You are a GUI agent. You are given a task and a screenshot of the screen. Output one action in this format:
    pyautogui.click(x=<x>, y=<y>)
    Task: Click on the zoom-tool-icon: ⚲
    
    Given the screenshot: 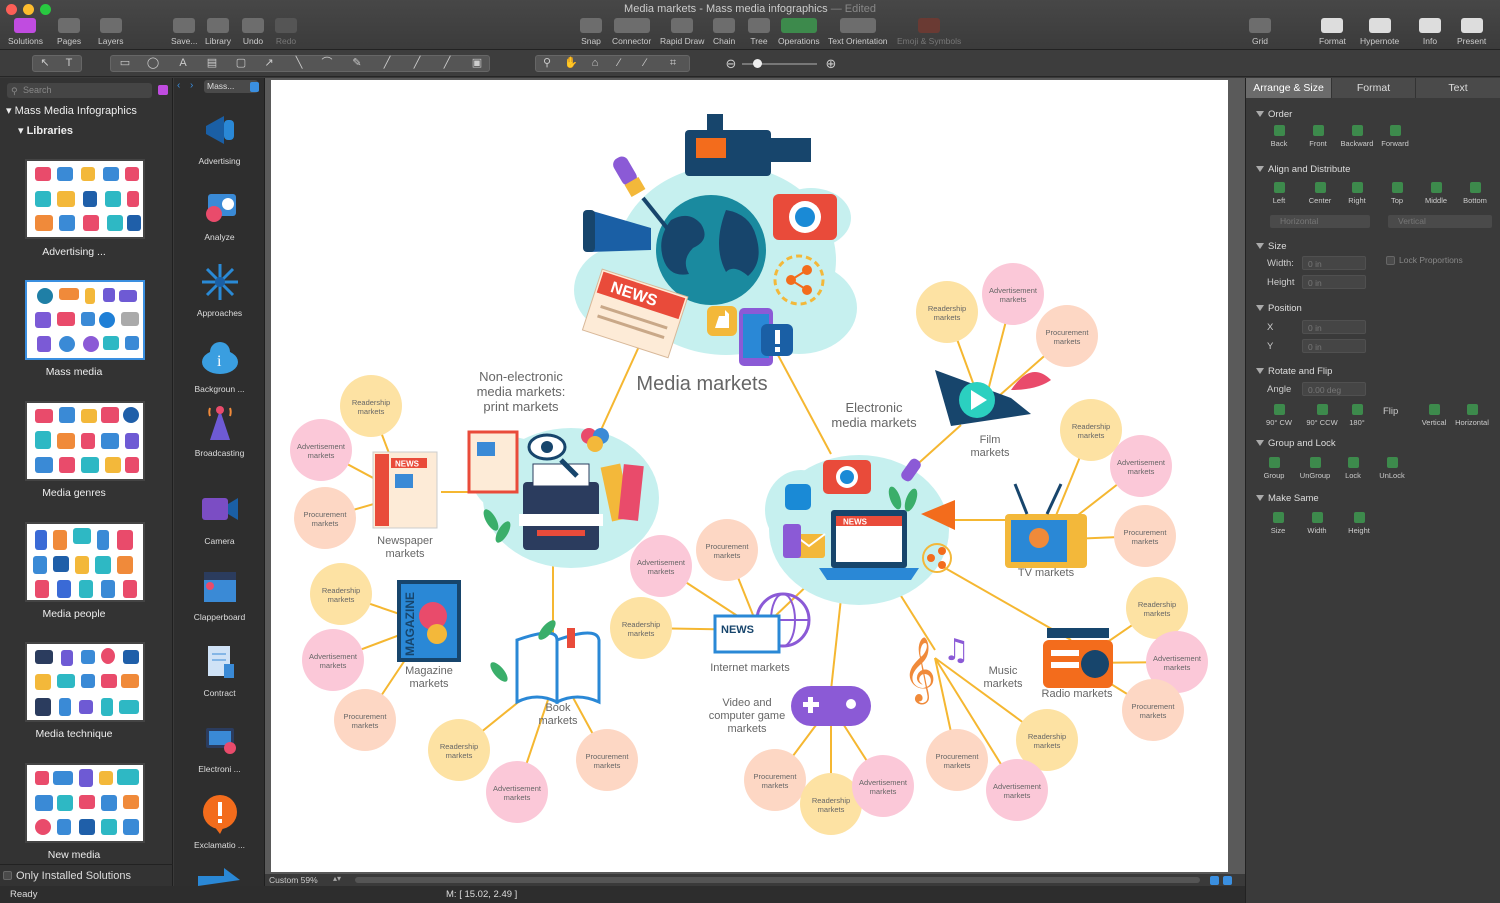 What is the action you would take?
    pyautogui.click(x=547, y=63)
    